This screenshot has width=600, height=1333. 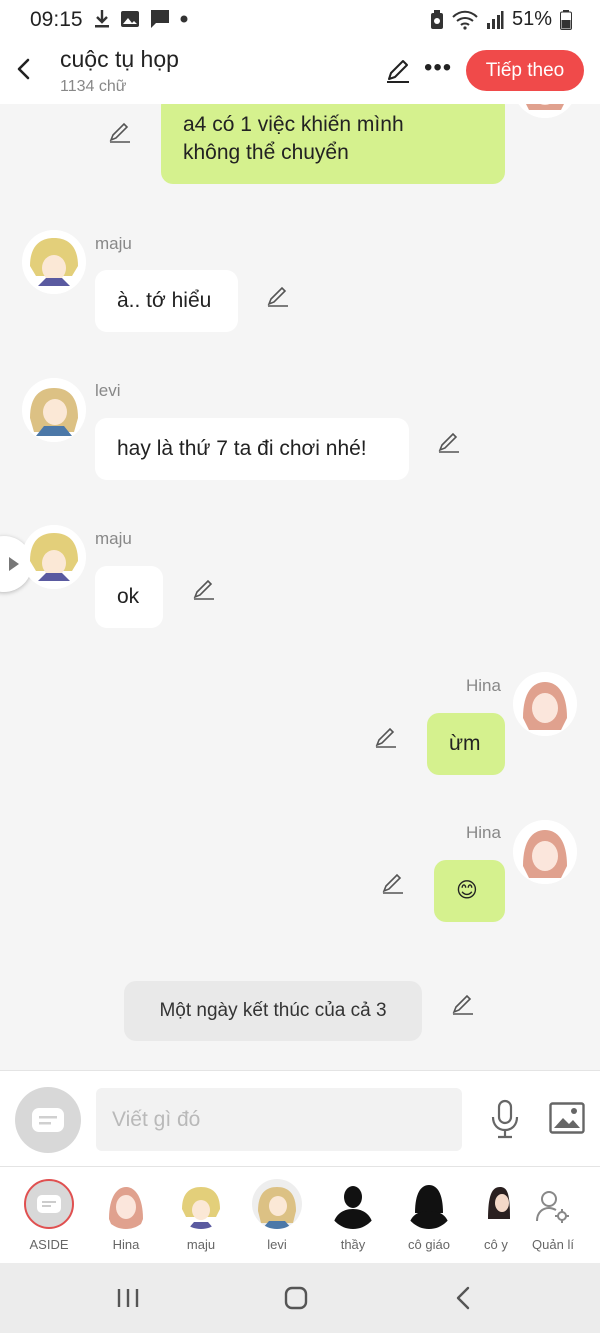 I want to click on home-icon, so click(x=296, y=1298).